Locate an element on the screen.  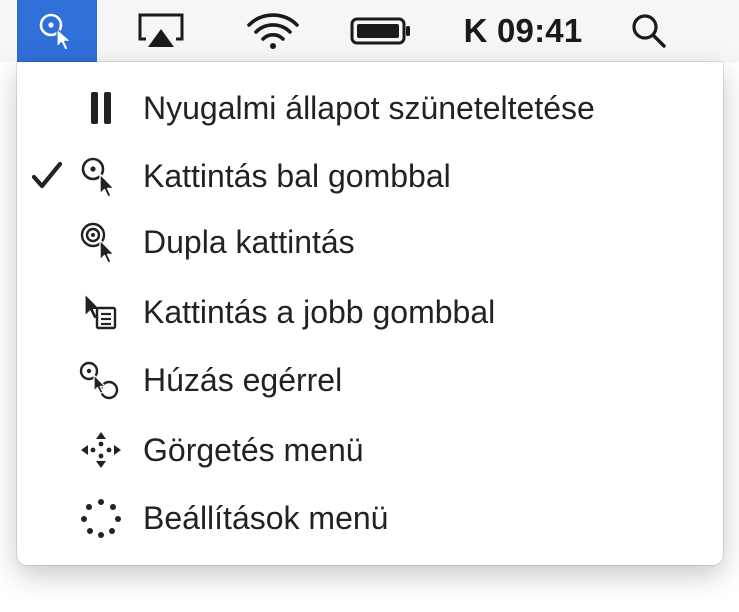
accessibility-pointer-menu-extra is located at coordinates (57, 31).